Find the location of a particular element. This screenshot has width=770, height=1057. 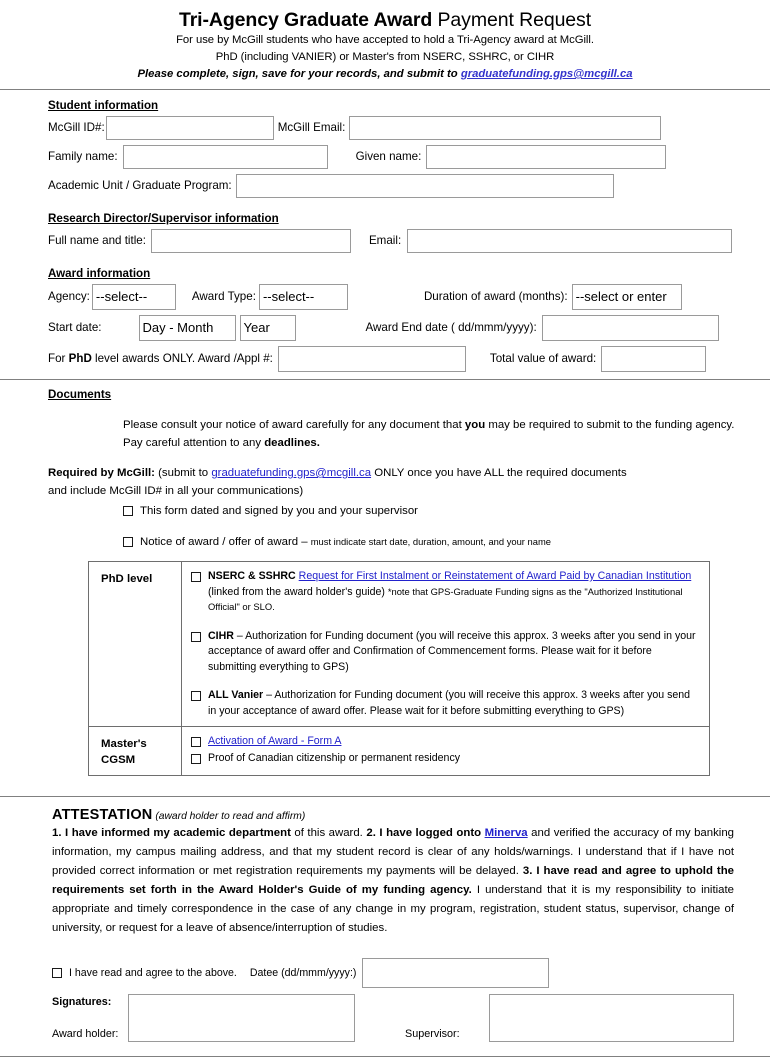

date-input is located at coordinates (456, 973).